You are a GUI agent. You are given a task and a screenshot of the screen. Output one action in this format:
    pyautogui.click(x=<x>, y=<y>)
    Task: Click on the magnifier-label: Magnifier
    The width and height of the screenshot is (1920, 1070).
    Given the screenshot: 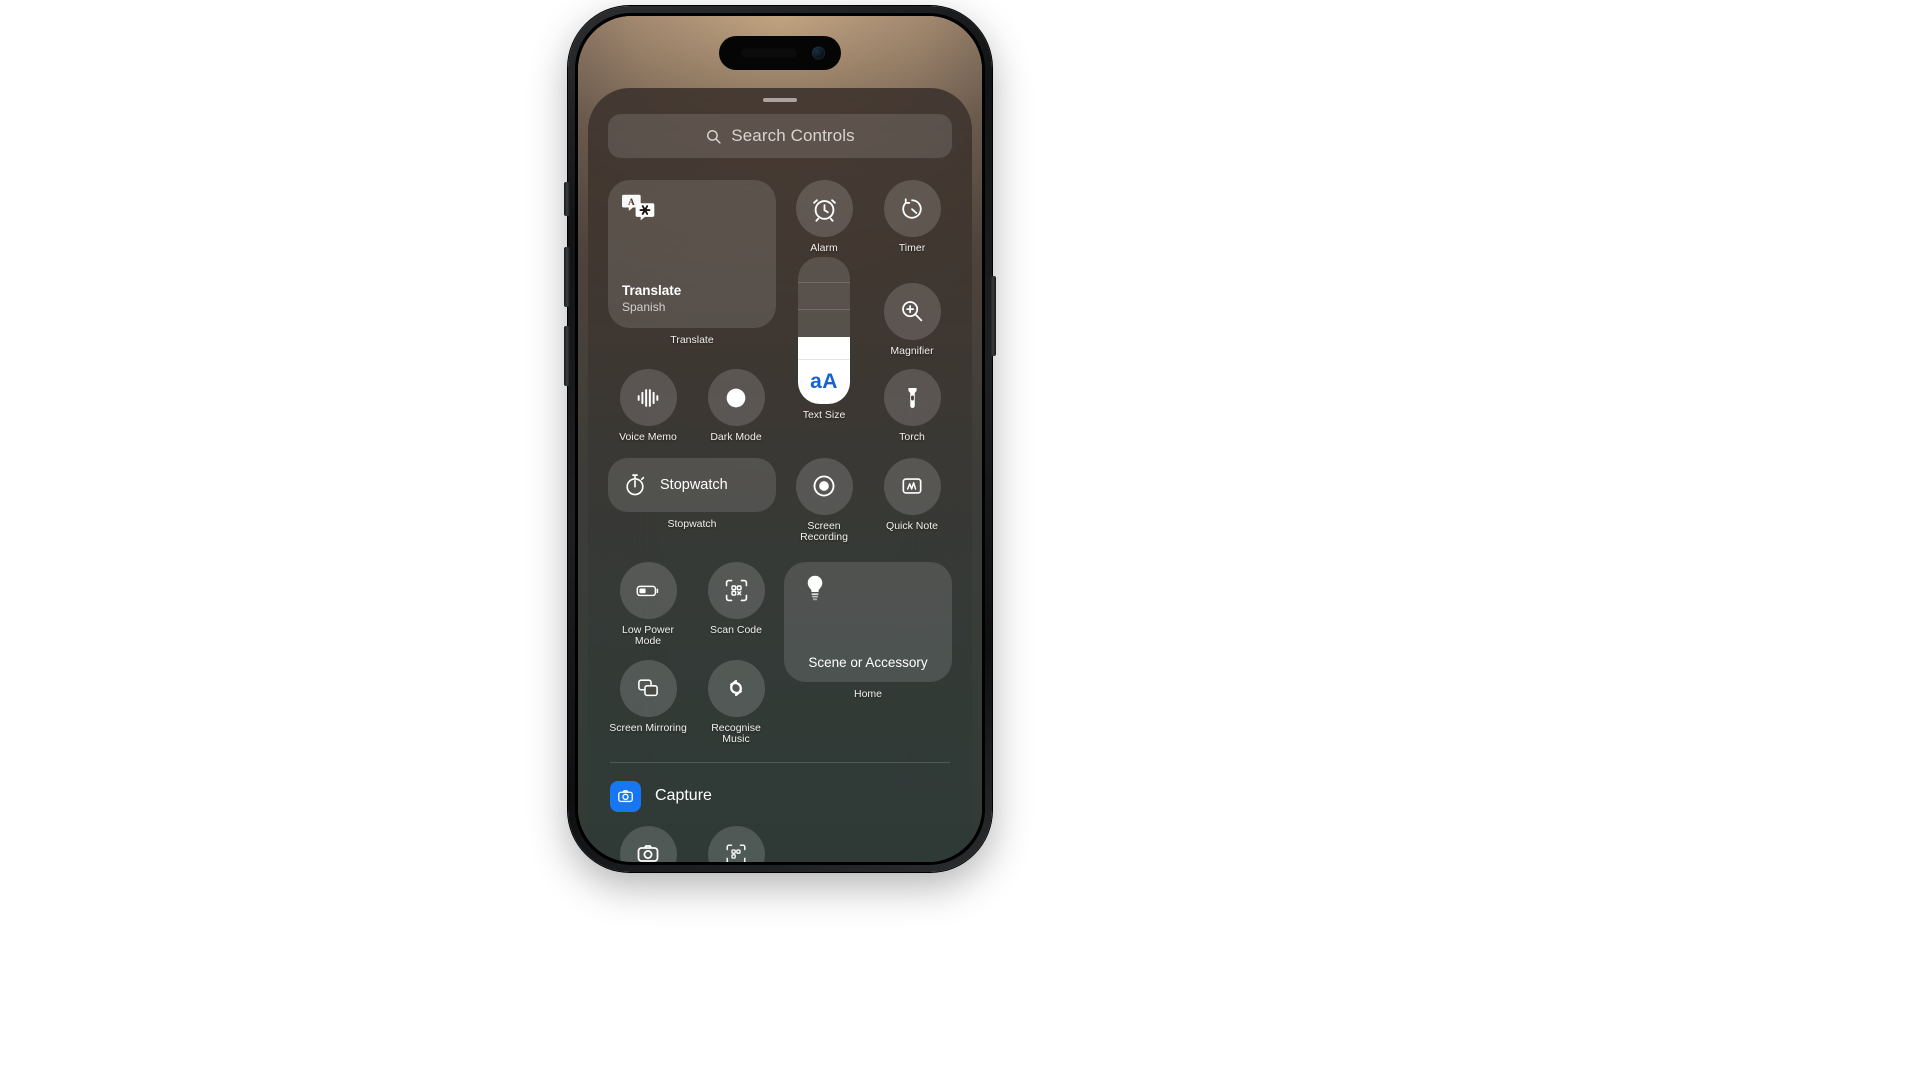 What is the action you would take?
    pyautogui.click(x=912, y=350)
    